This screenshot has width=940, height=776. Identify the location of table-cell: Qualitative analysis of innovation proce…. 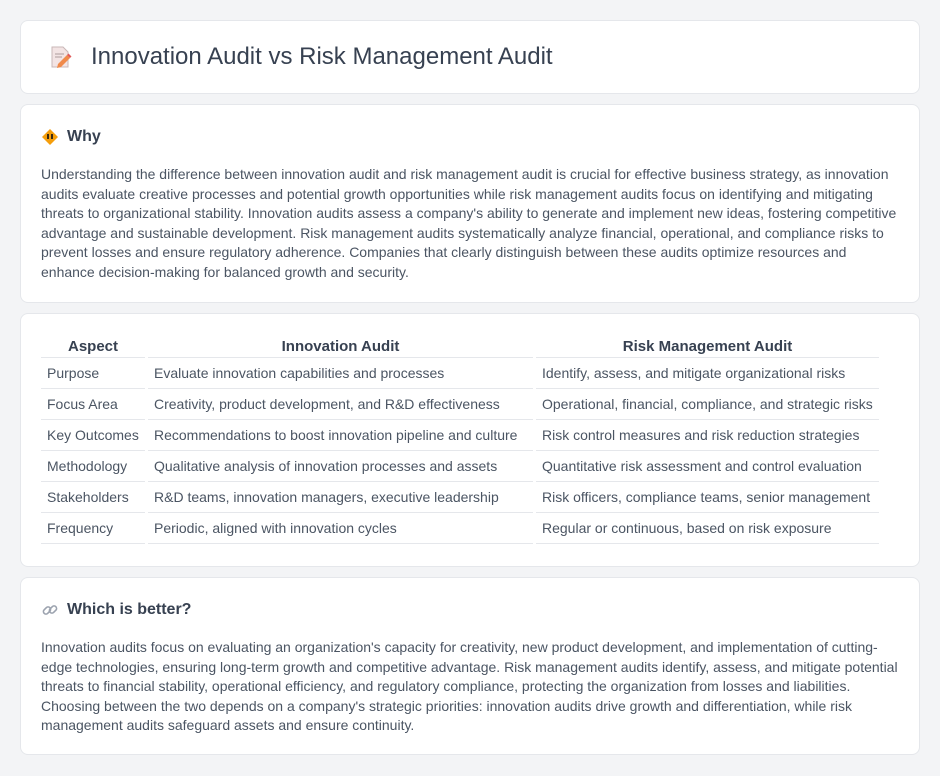
(340, 466).